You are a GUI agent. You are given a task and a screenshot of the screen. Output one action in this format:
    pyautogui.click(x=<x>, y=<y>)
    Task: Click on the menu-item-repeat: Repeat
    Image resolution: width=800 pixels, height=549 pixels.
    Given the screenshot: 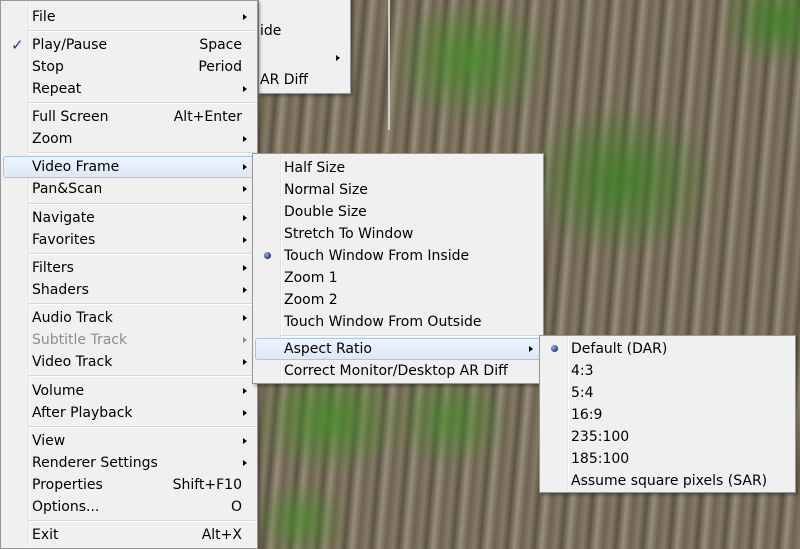 What is the action you would take?
    pyautogui.click(x=129, y=89)
    